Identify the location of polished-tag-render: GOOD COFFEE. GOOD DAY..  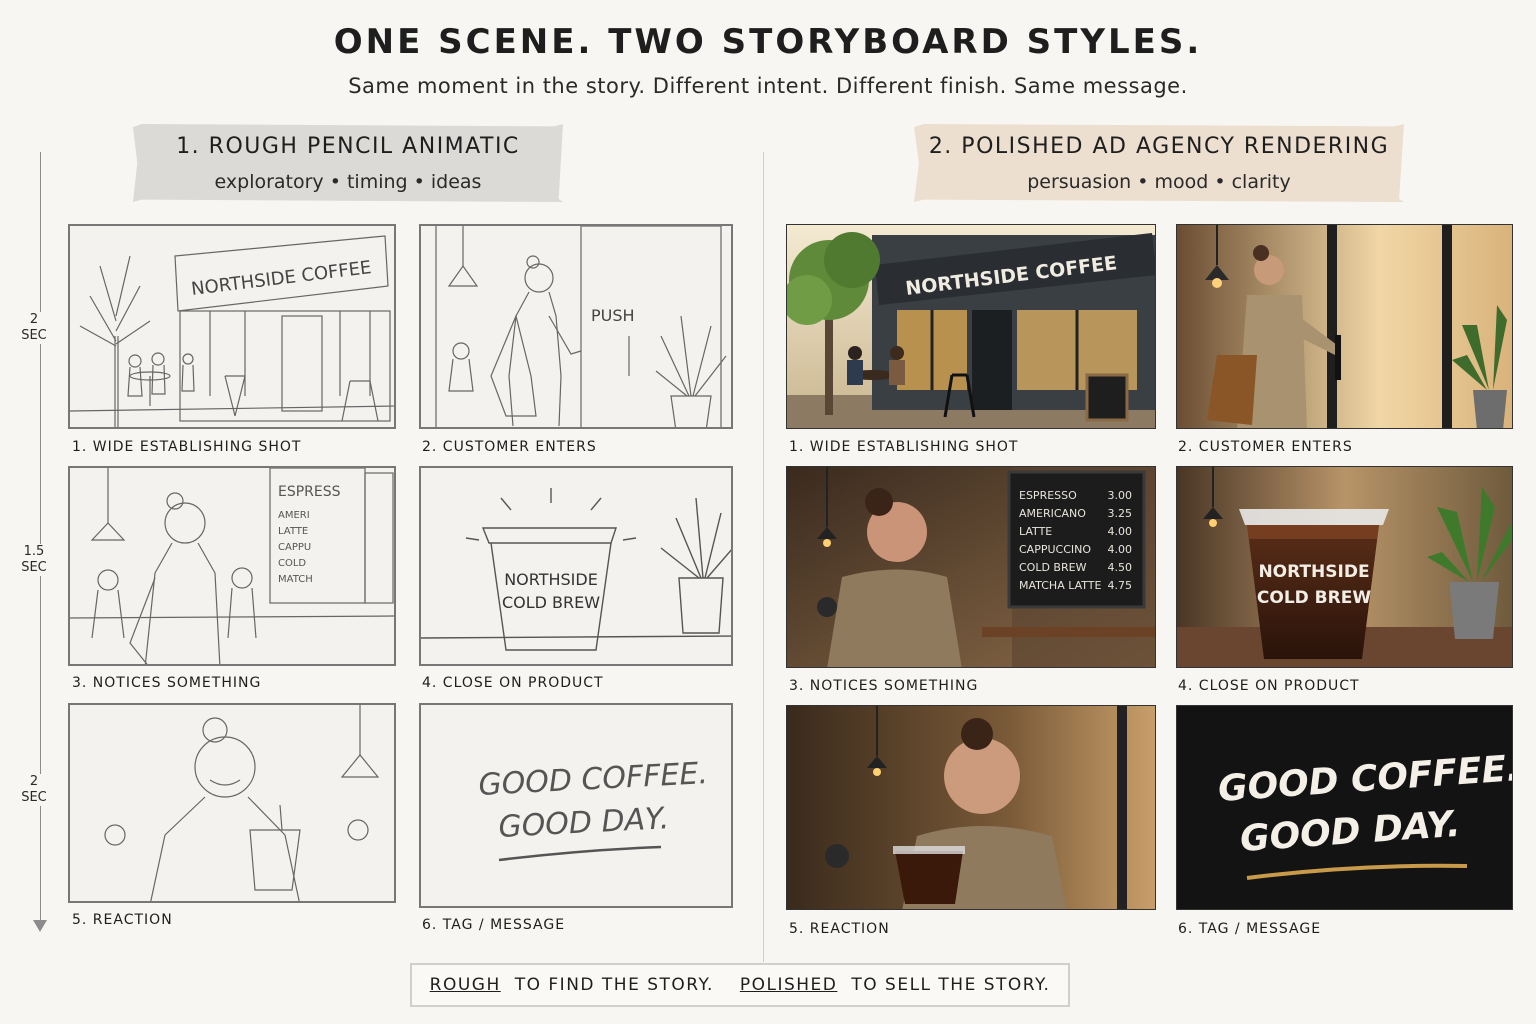
(1365, 814).